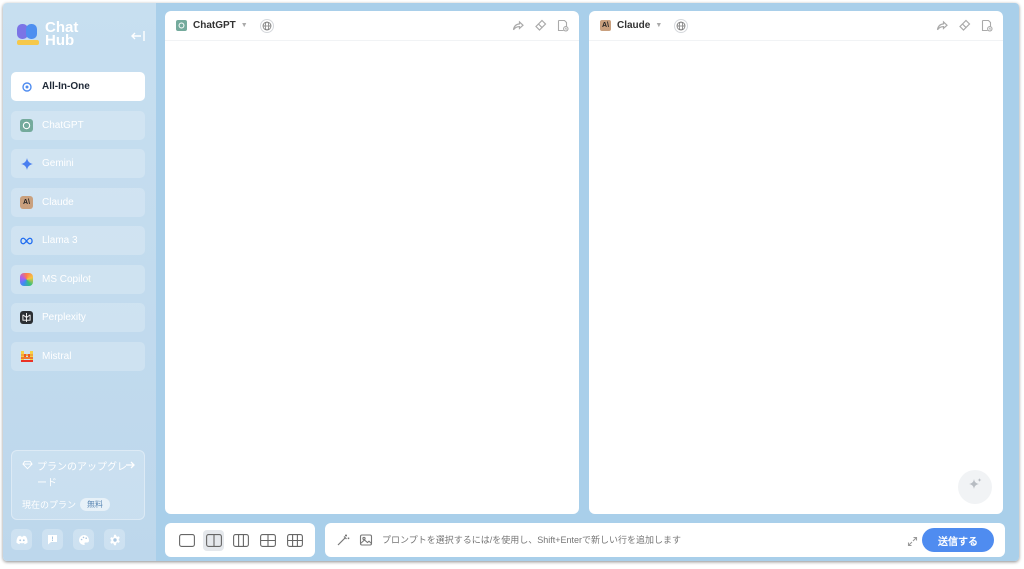 This screenshot has width=1024, height=569. Describe the element at coordinates (66, 279) in the screenshot. I see `sidebar-item-label: MS Copilot` at that location.